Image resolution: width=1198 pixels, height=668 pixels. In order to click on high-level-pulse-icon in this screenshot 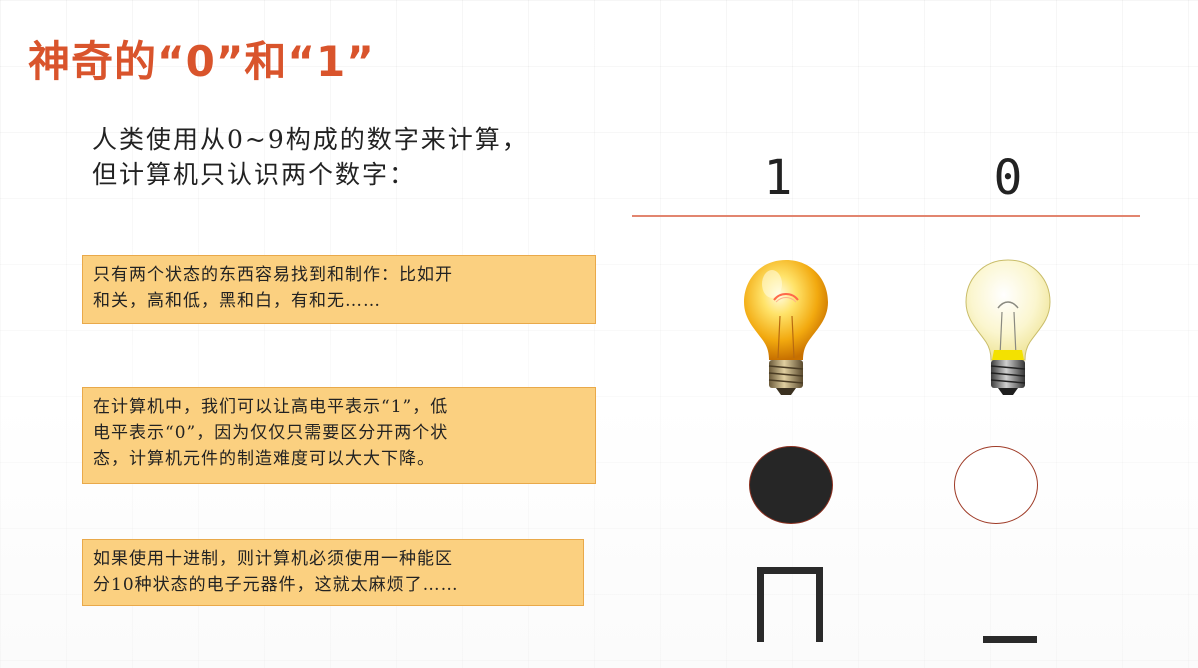, I will do `click(790, 604)`.